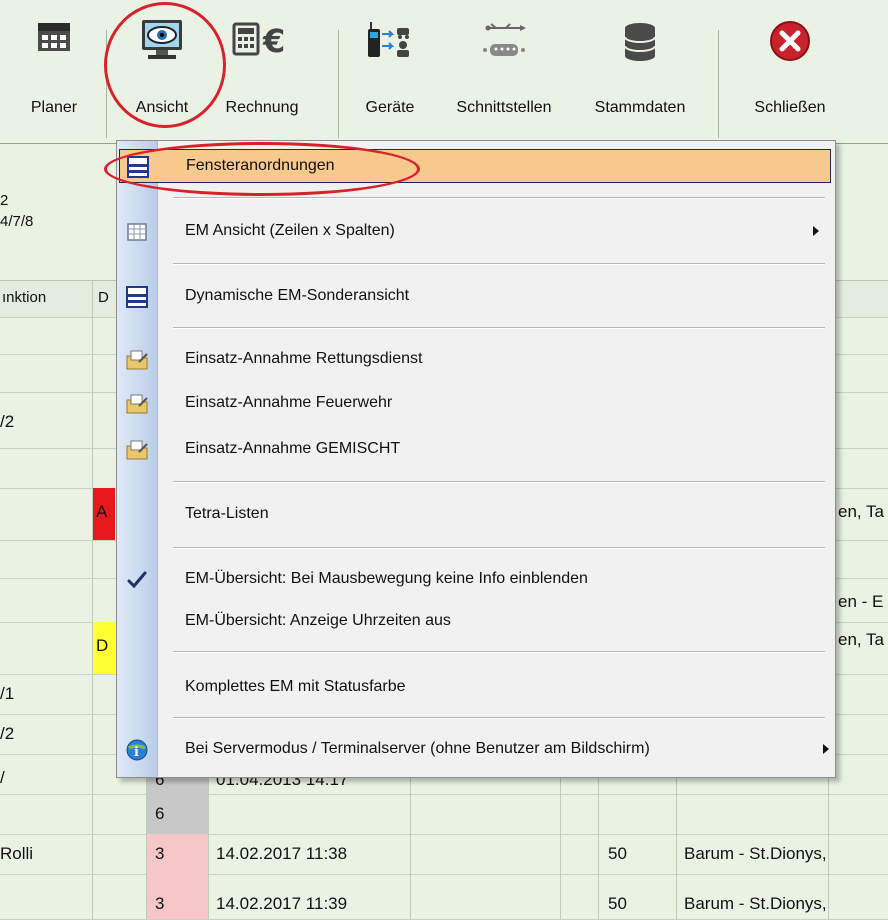  Describe the element at coordinates (17, 221) in the screenshot. I see `info-line-2: 4/7/8` at that location.